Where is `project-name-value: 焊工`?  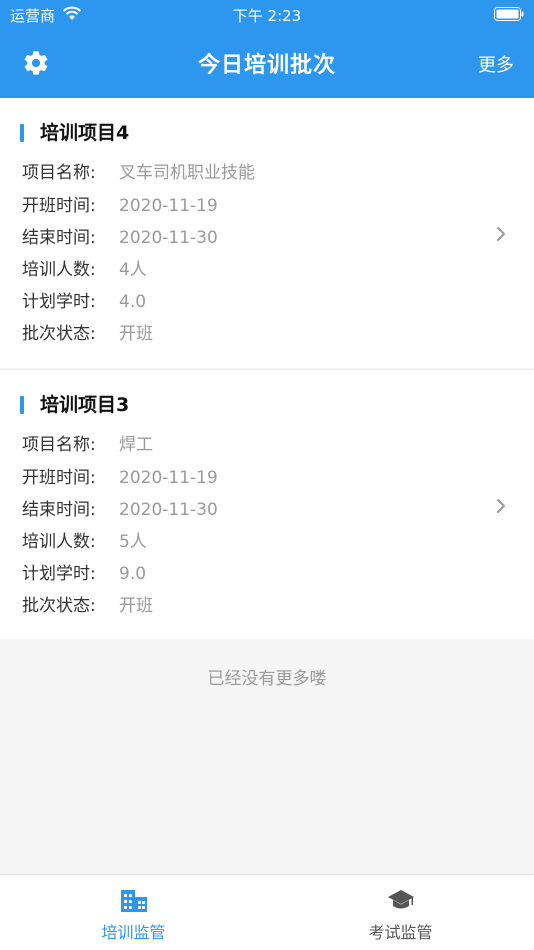
project-name-value: 焊工 is located at coordinates (136, 445).